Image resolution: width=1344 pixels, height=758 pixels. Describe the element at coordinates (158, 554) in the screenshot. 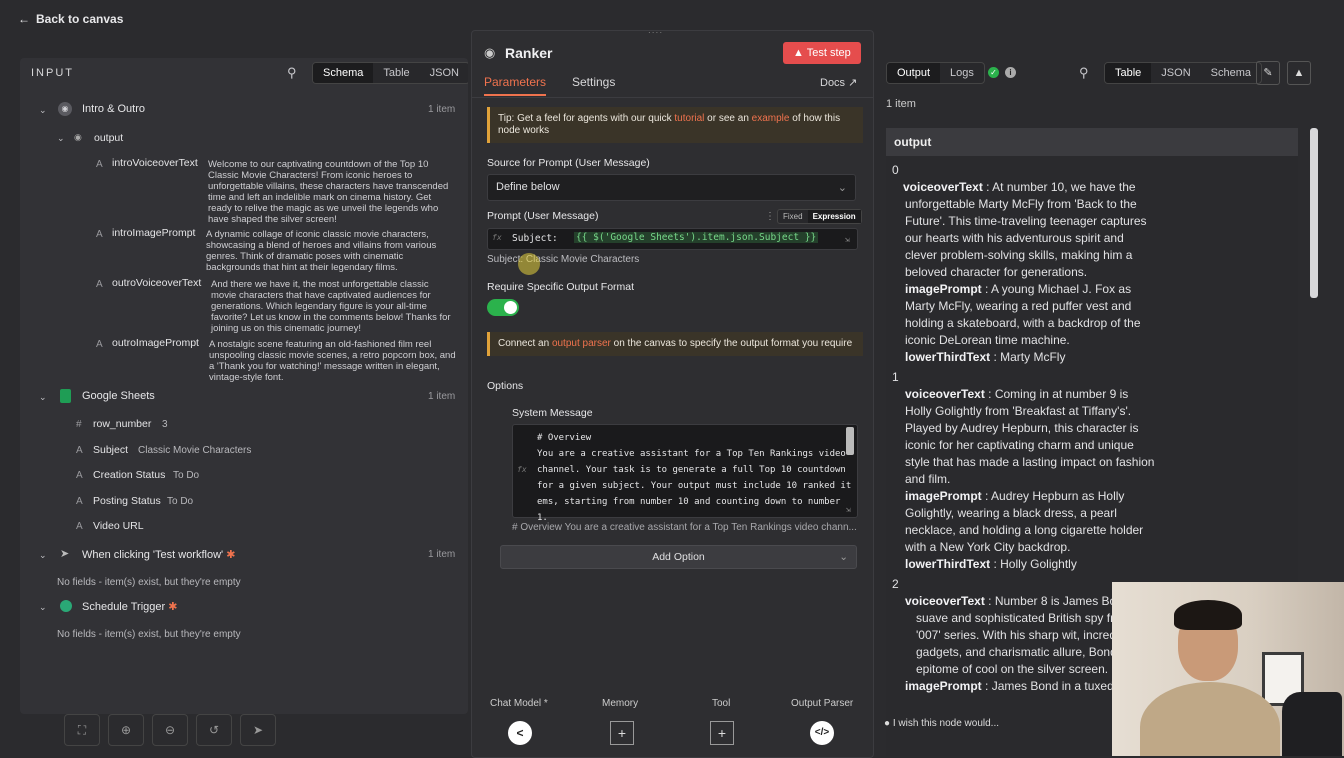

I see `node-manual-trigger: When clicking 'Test workflow' ✱` at that location.